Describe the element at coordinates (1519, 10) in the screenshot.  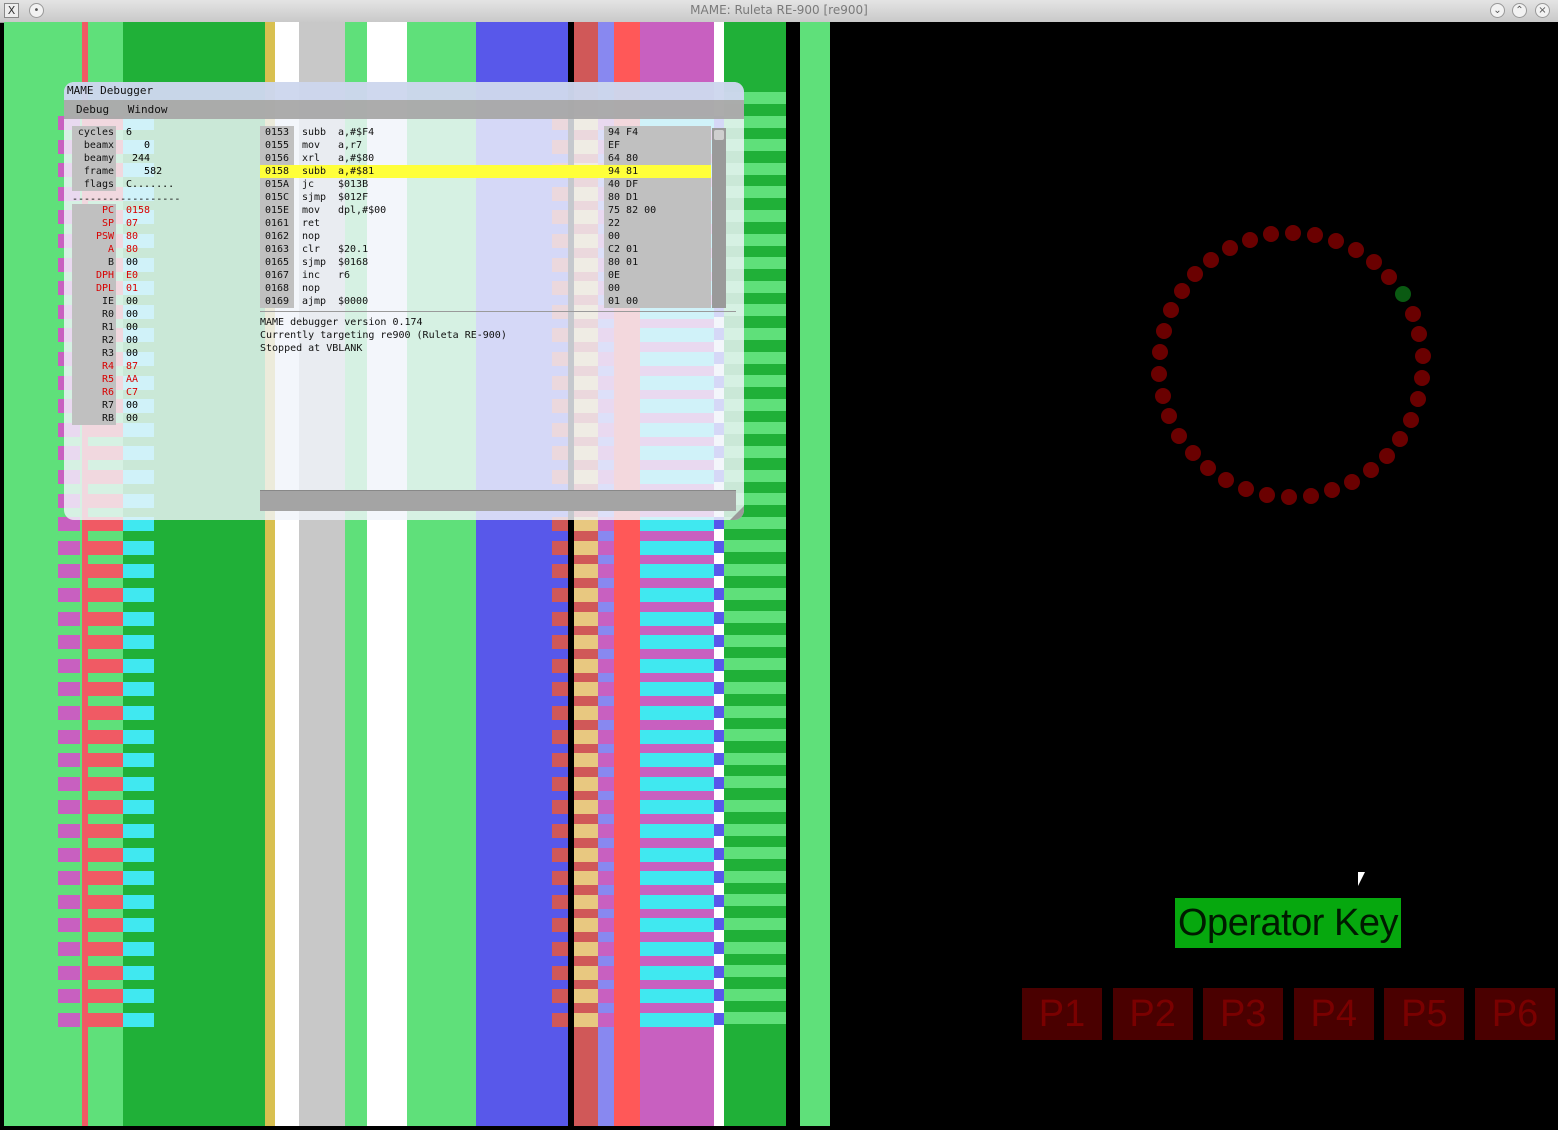
I see `maximize-icon: ⌃` at that location.